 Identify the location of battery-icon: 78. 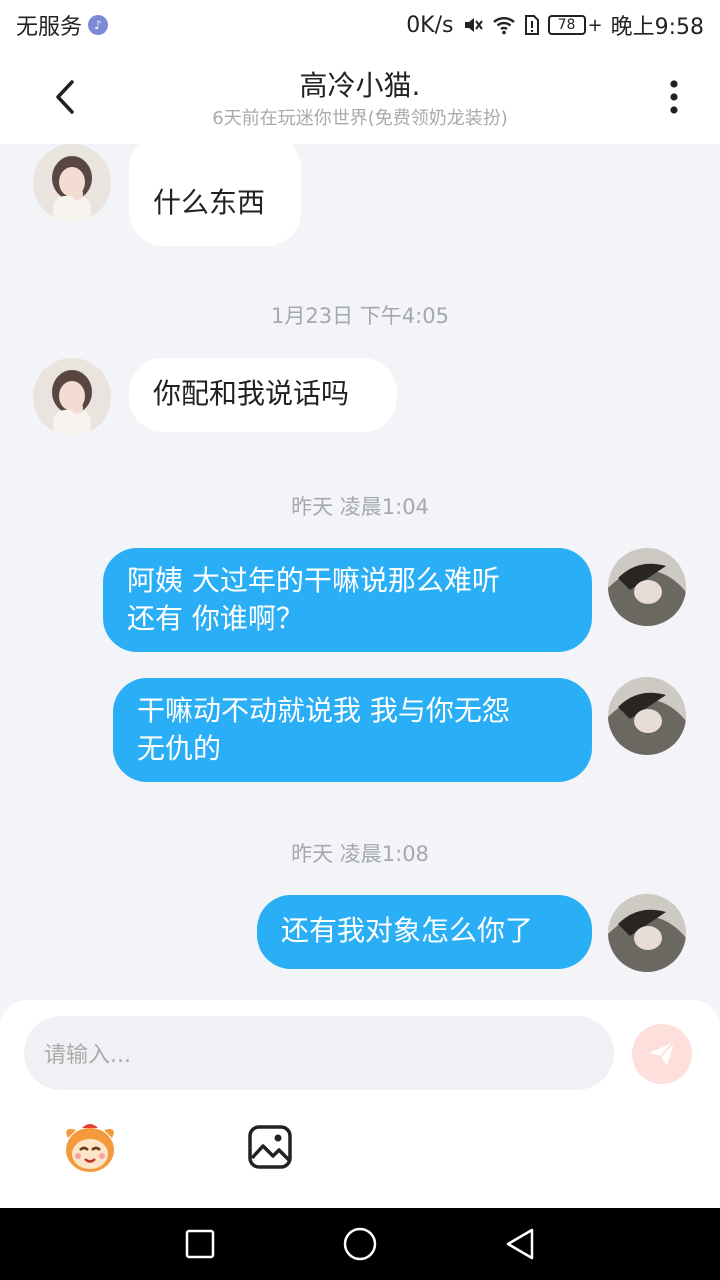
(566, 25).